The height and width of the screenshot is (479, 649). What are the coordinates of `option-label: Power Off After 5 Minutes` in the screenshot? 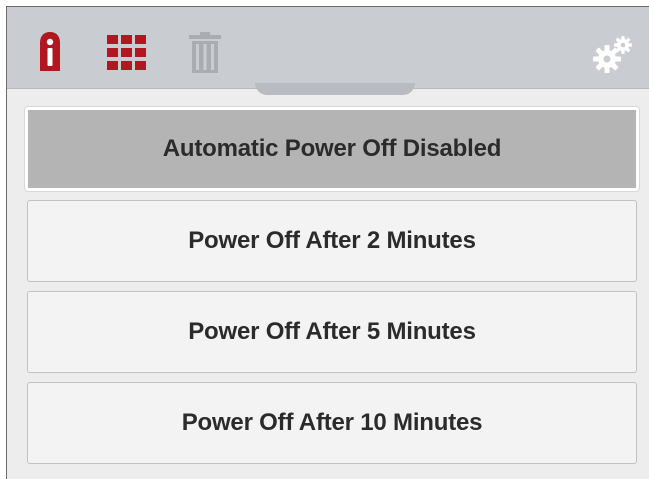 It's located at (332, 331).